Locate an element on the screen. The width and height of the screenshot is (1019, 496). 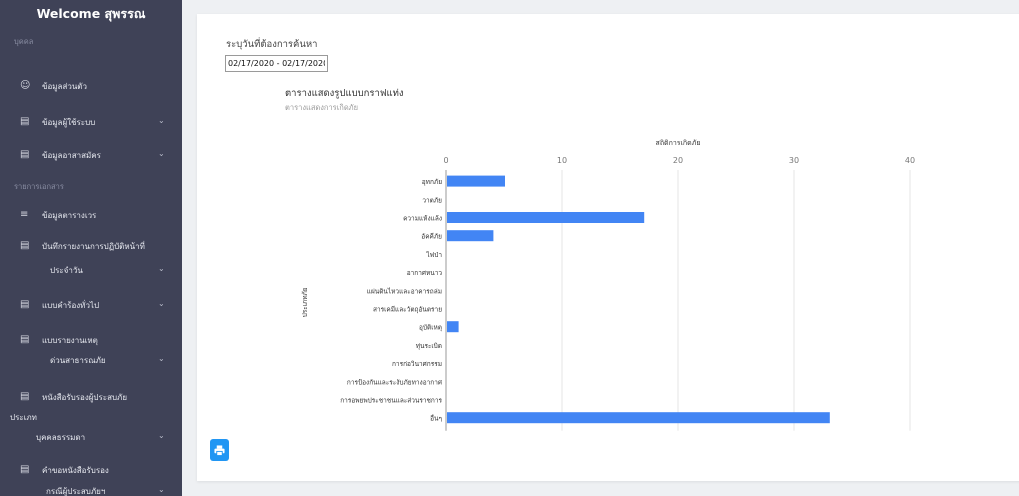
y-tick-label: อุบัติเหตุ is located at coordinates (430, 328).